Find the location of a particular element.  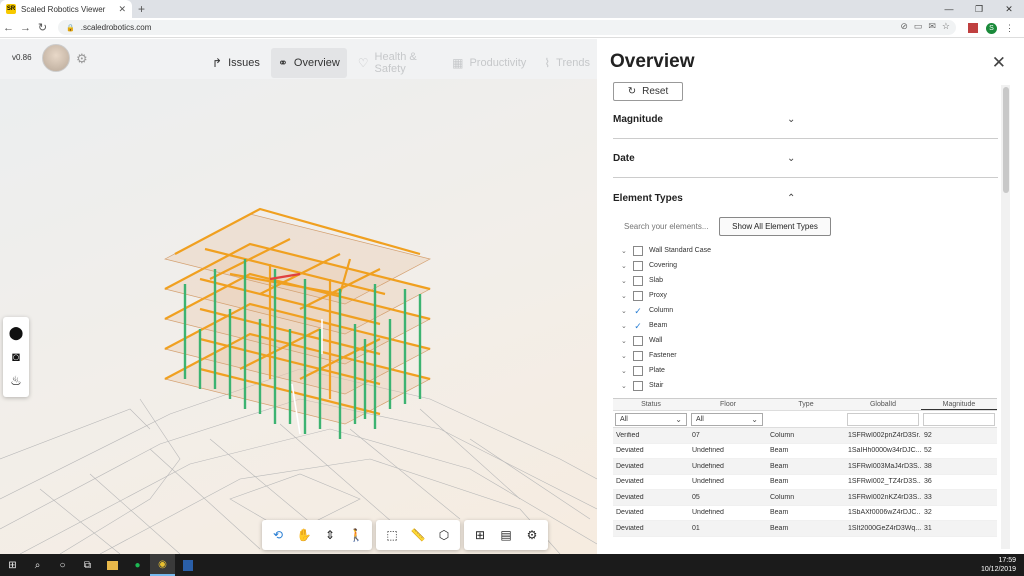

element-type-row: ⌄ Covering is located at coordinates (666, 265).